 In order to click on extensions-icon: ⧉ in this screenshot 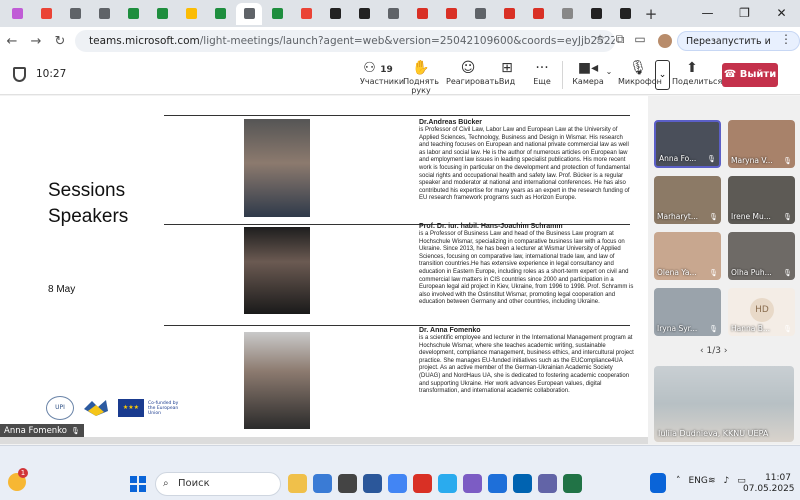, I will do `click(620, 39)`.